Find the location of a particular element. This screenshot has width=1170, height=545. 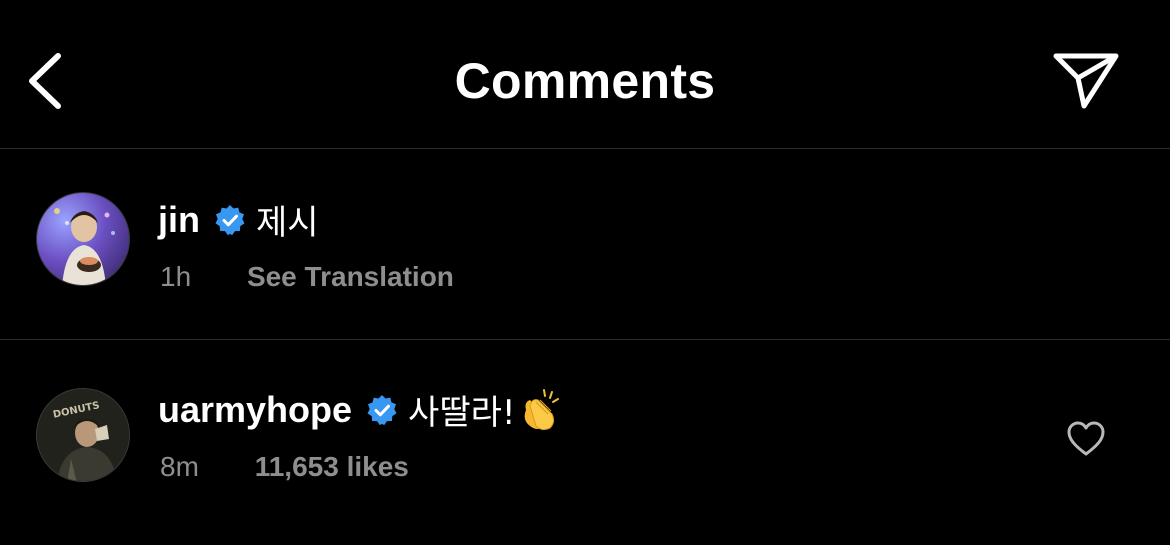

avatar-photo: DONUTS is located at coordinates (83, 435).